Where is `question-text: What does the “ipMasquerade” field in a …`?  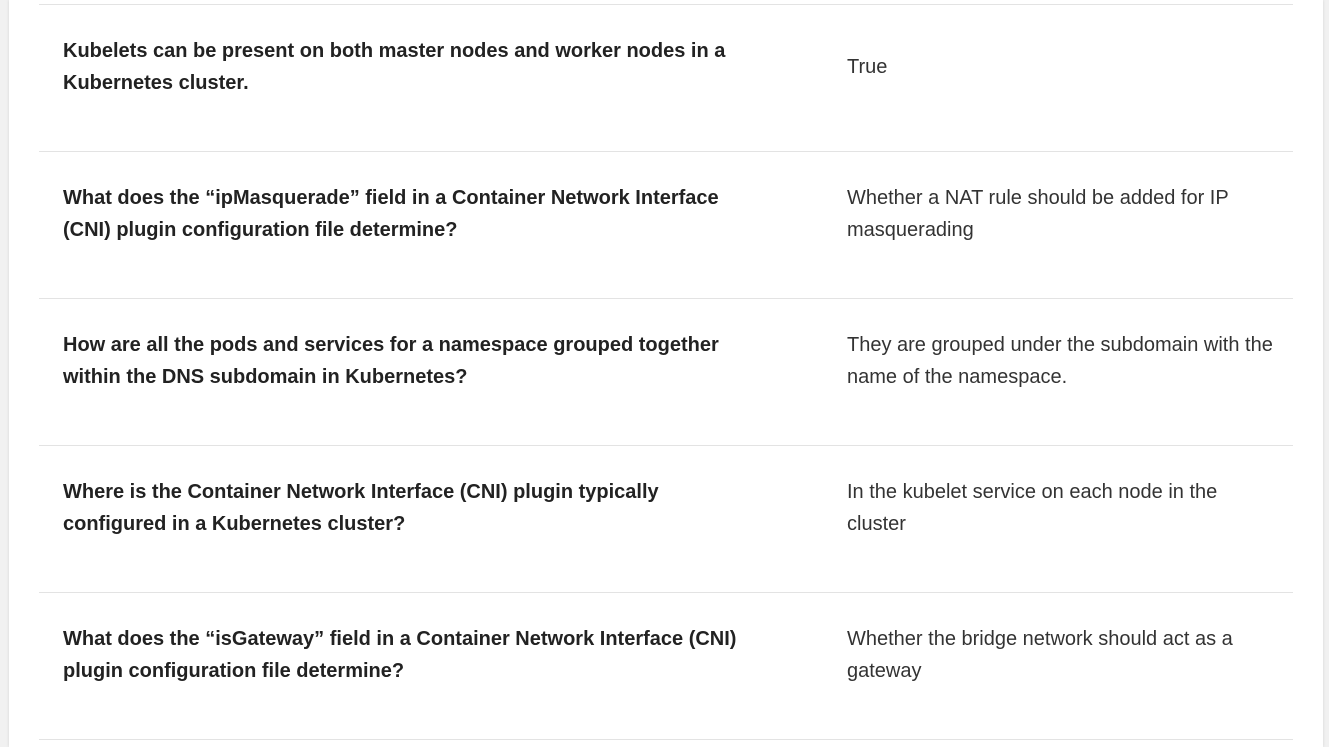
question-text: What does the “ipMasquerade” field in a … is located at coordinates (391, 214).